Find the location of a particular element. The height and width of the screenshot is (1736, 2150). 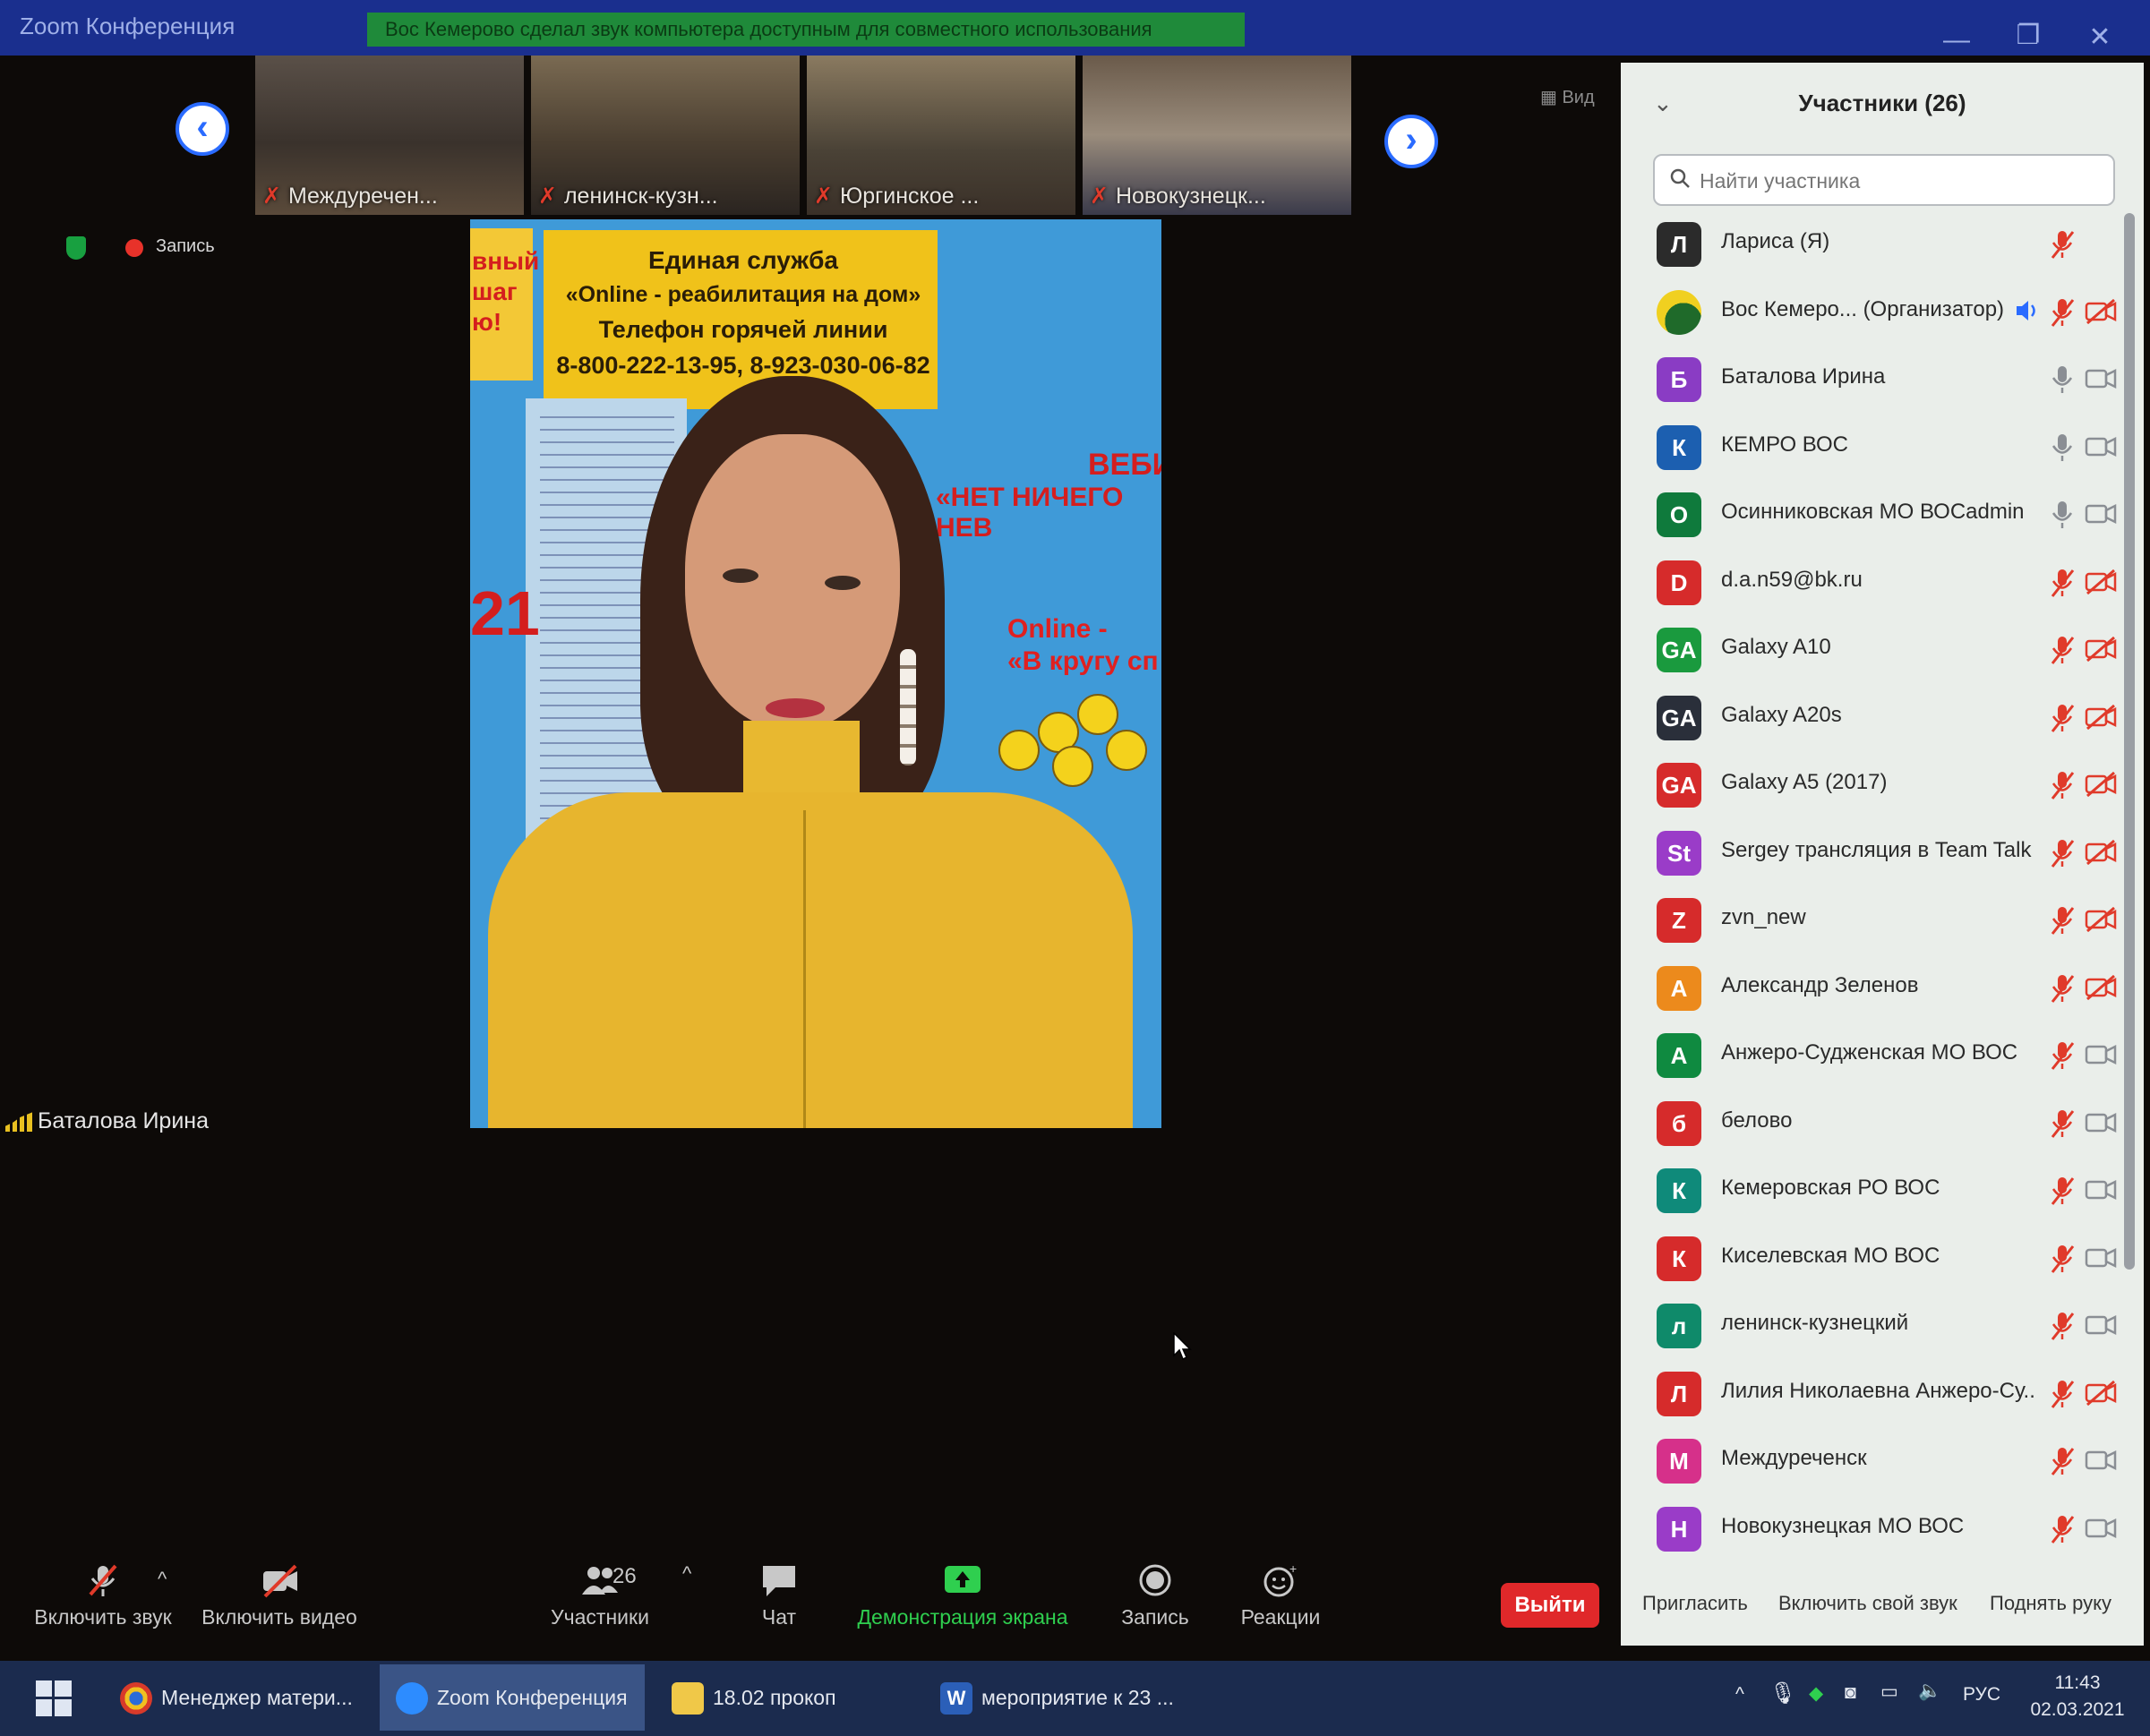

participant-row: Л Лариса (Я) is located at coordinates (1882, 246).